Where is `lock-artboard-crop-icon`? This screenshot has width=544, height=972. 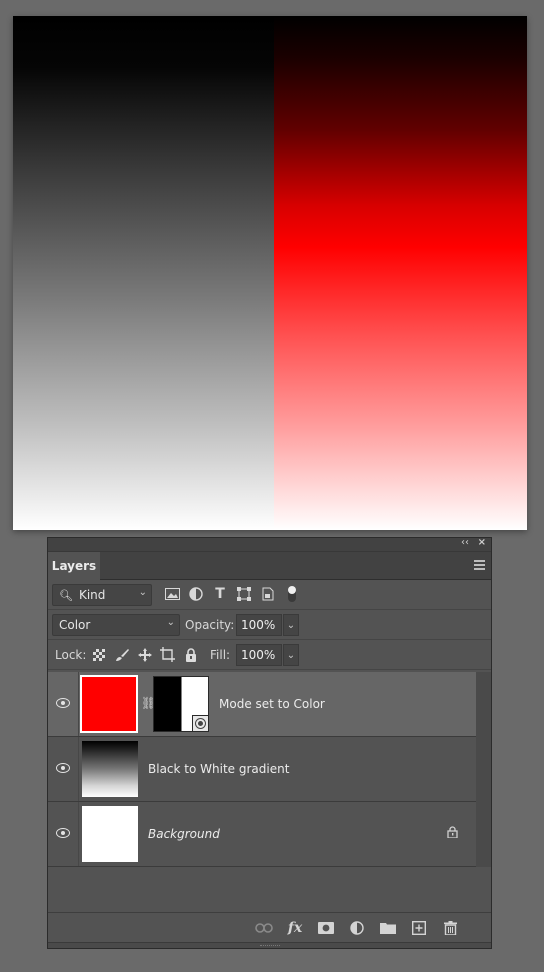 lock-artboard-crop-icon is located at coordinates (167, 654).